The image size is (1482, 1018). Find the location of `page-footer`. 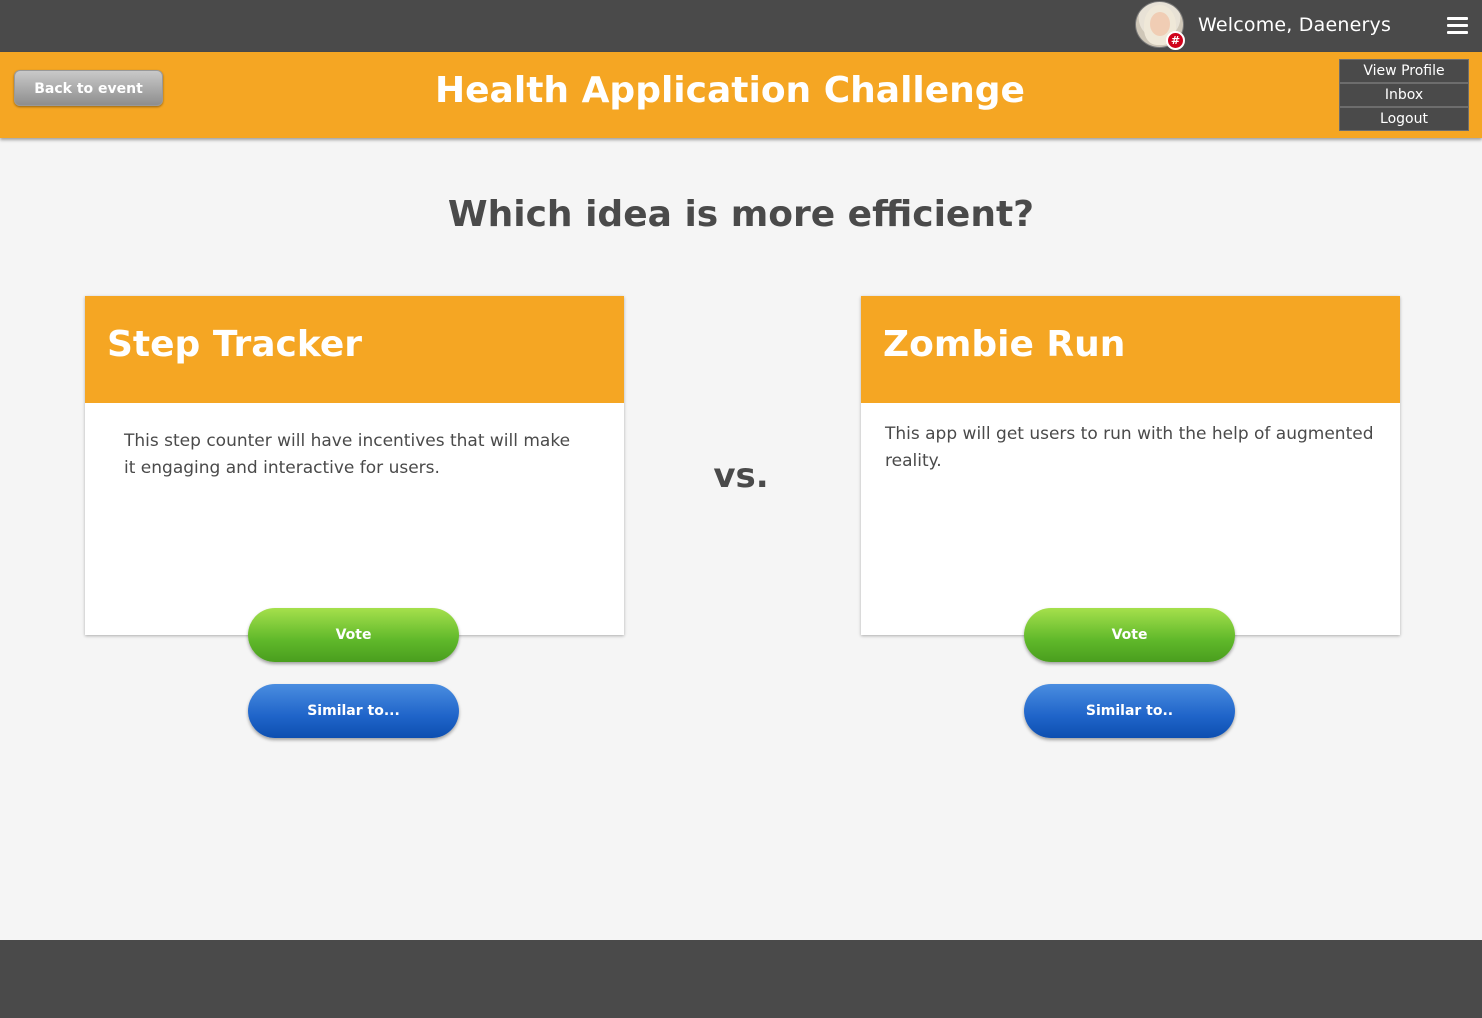

page-footer is located at coordinates (741, 979).